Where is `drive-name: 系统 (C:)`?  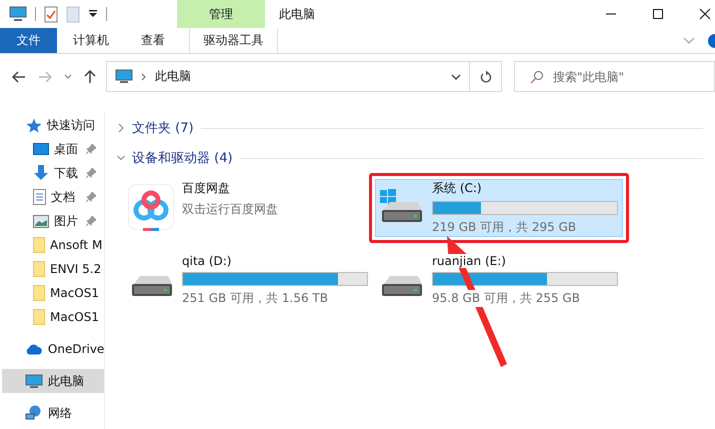 drive-name: 系统 (C:) is located at coordinates (457, 188).